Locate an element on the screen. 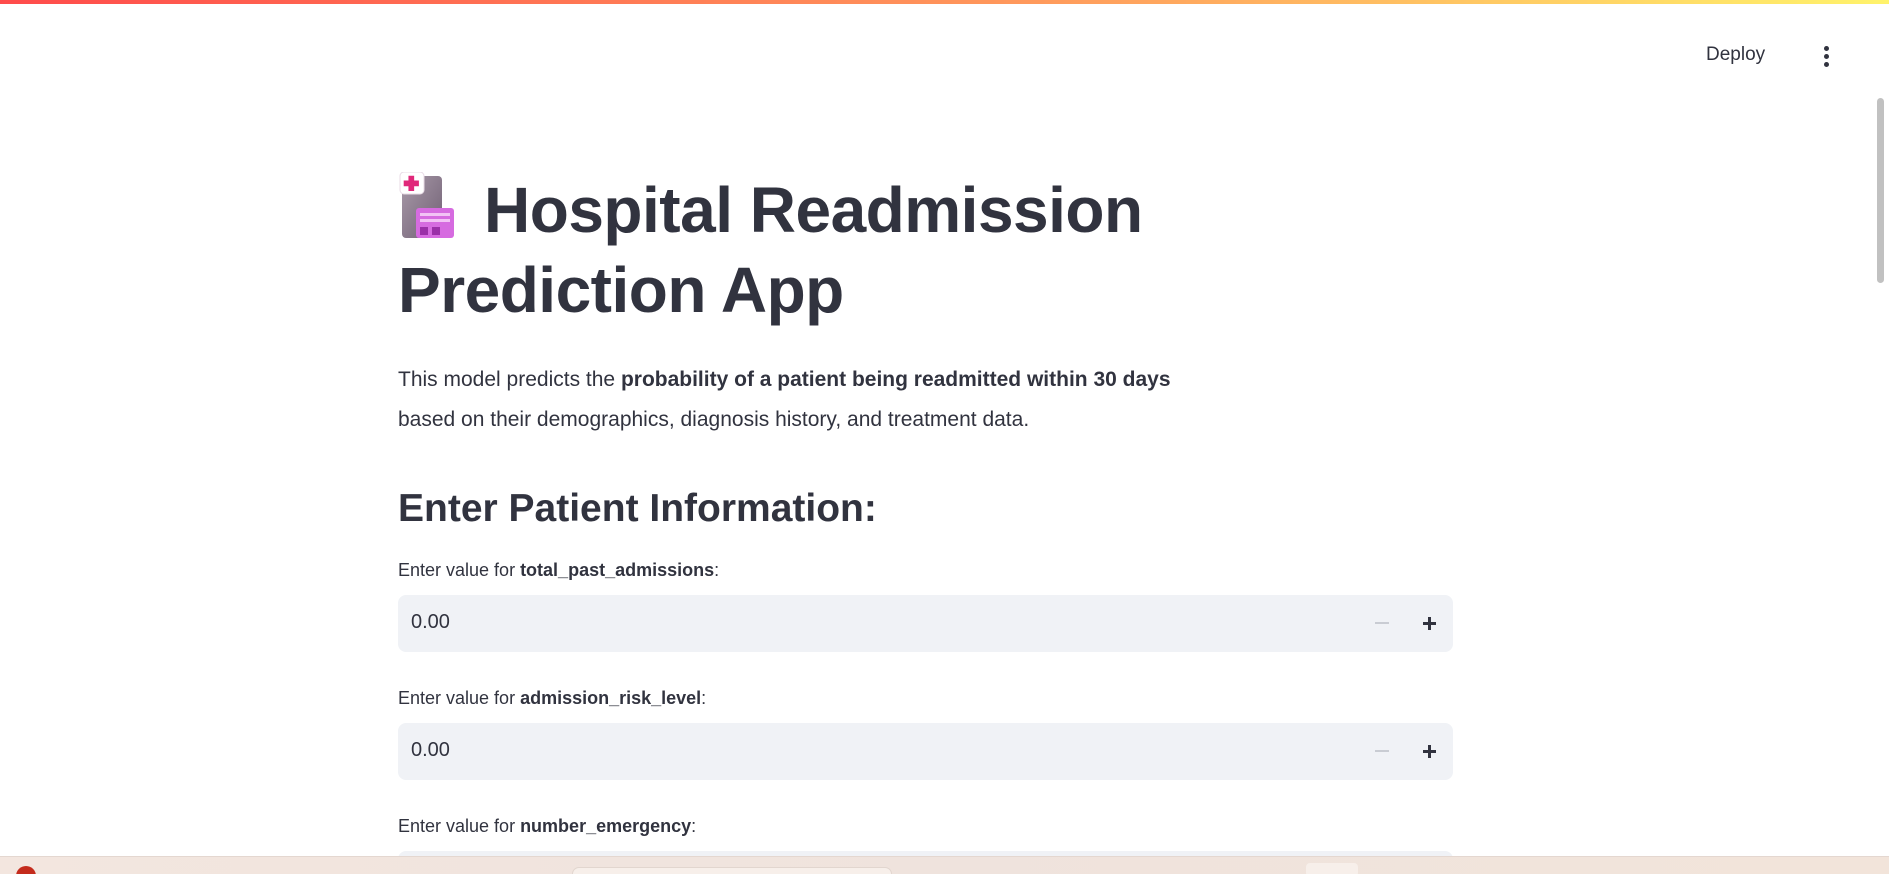 This screenshot has width=1889, height=874. description-prefix: This model predicts the is located at coordinates (509, 379).